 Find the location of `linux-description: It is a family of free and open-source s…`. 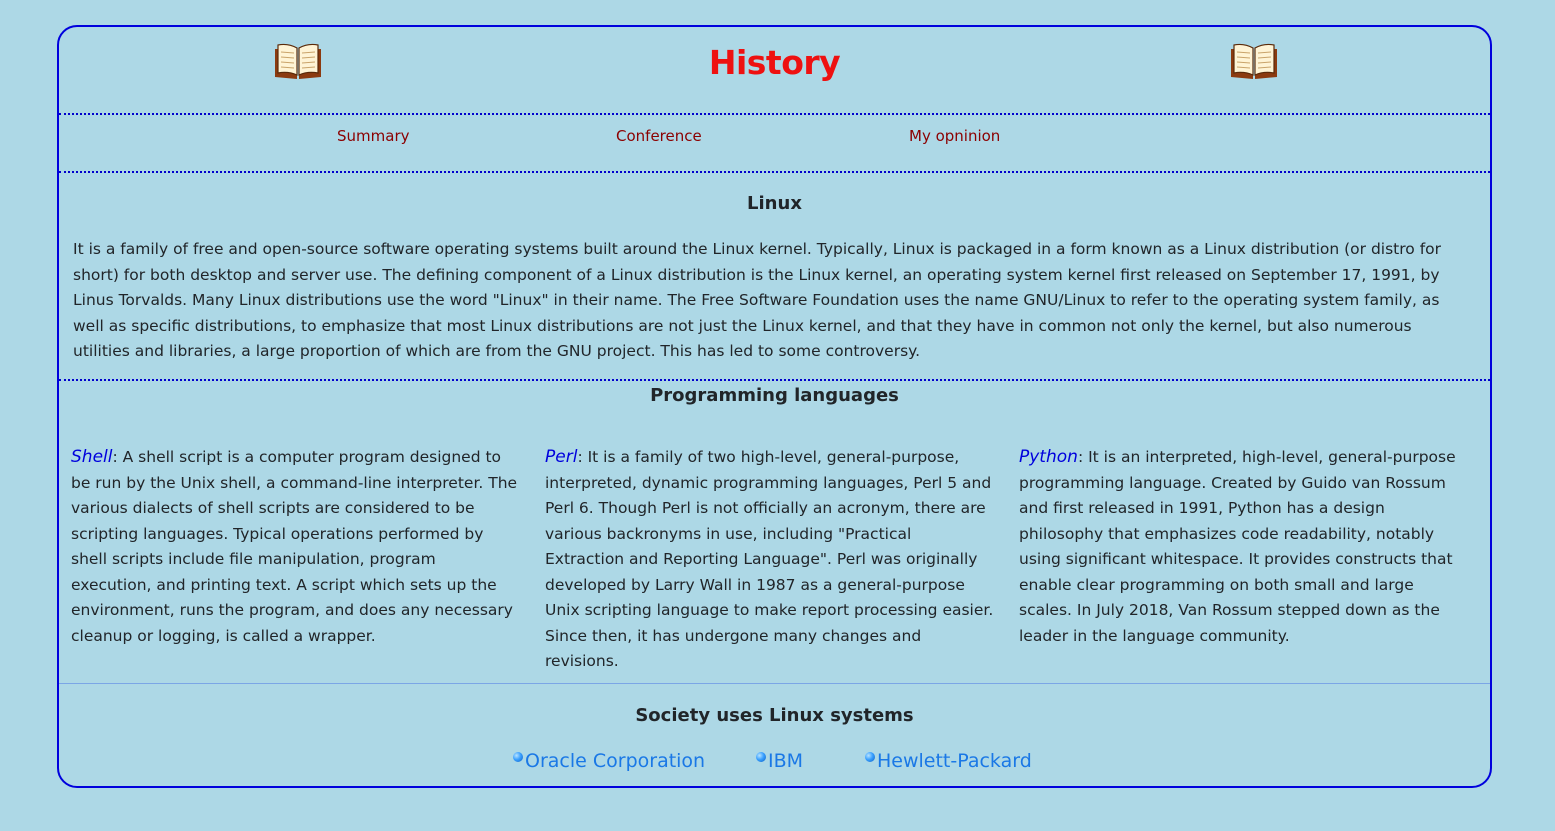

linux-description: It is a family of free and open-source s… is located at coordinates (757, 300).